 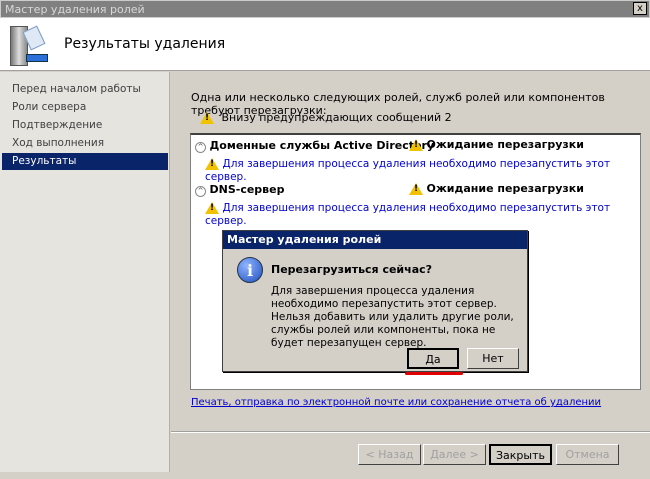 I want to click on sidebar-item-confirmation: Подтверждение, so click(x=85, y=125).